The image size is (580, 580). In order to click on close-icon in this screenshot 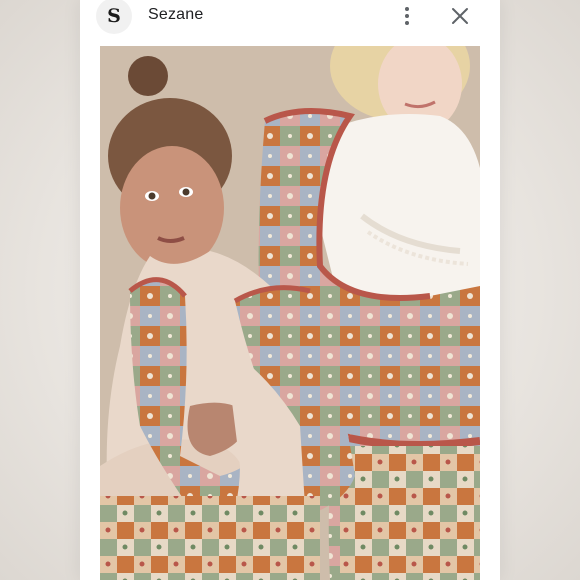, I will do `click(460, 16)`.